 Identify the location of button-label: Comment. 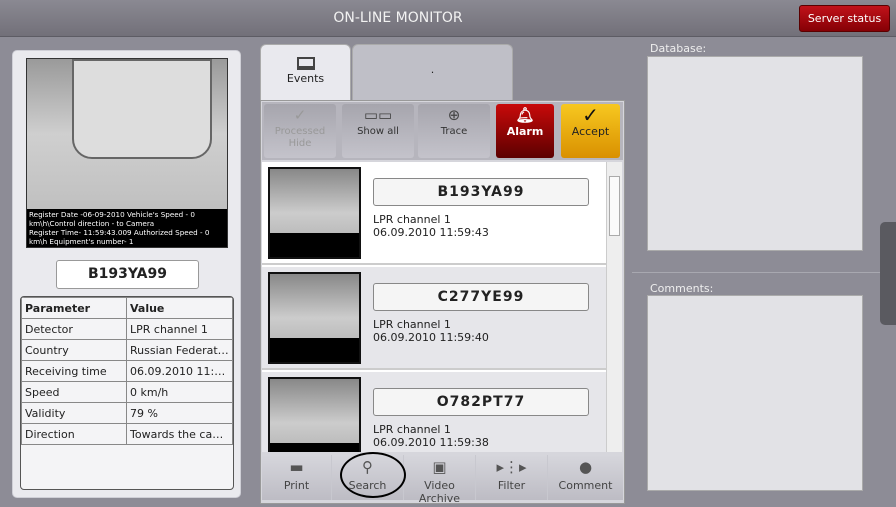
(585, 485).